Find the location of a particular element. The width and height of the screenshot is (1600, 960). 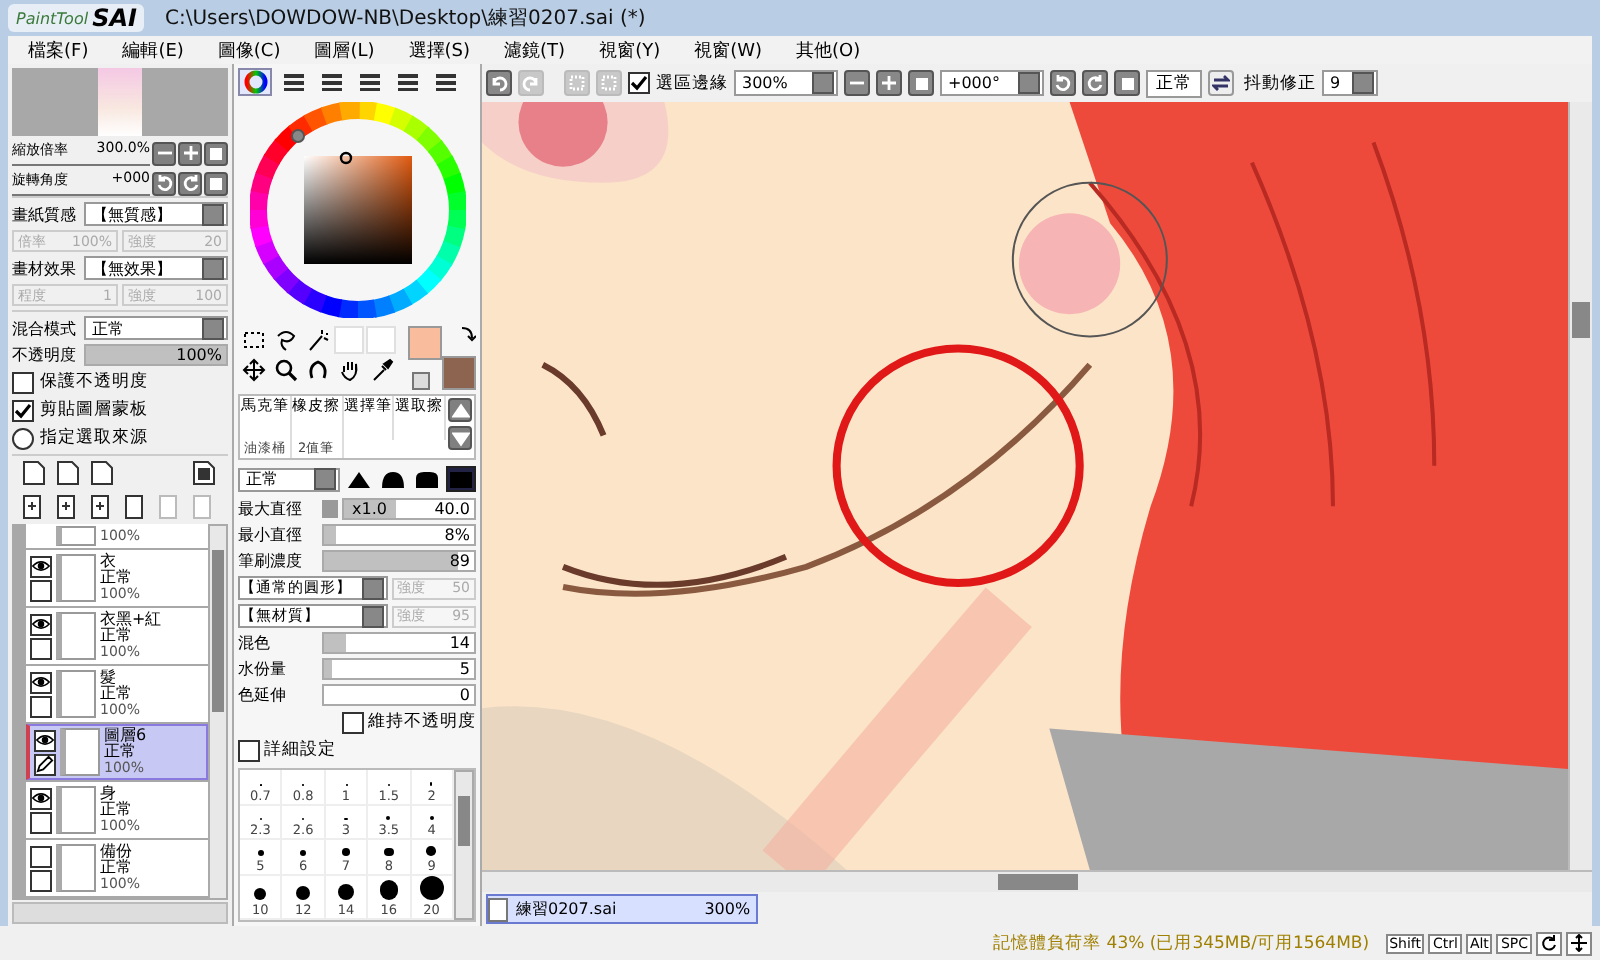

brush-param-label: 最大直徑 is located at coordinates (271, 509).